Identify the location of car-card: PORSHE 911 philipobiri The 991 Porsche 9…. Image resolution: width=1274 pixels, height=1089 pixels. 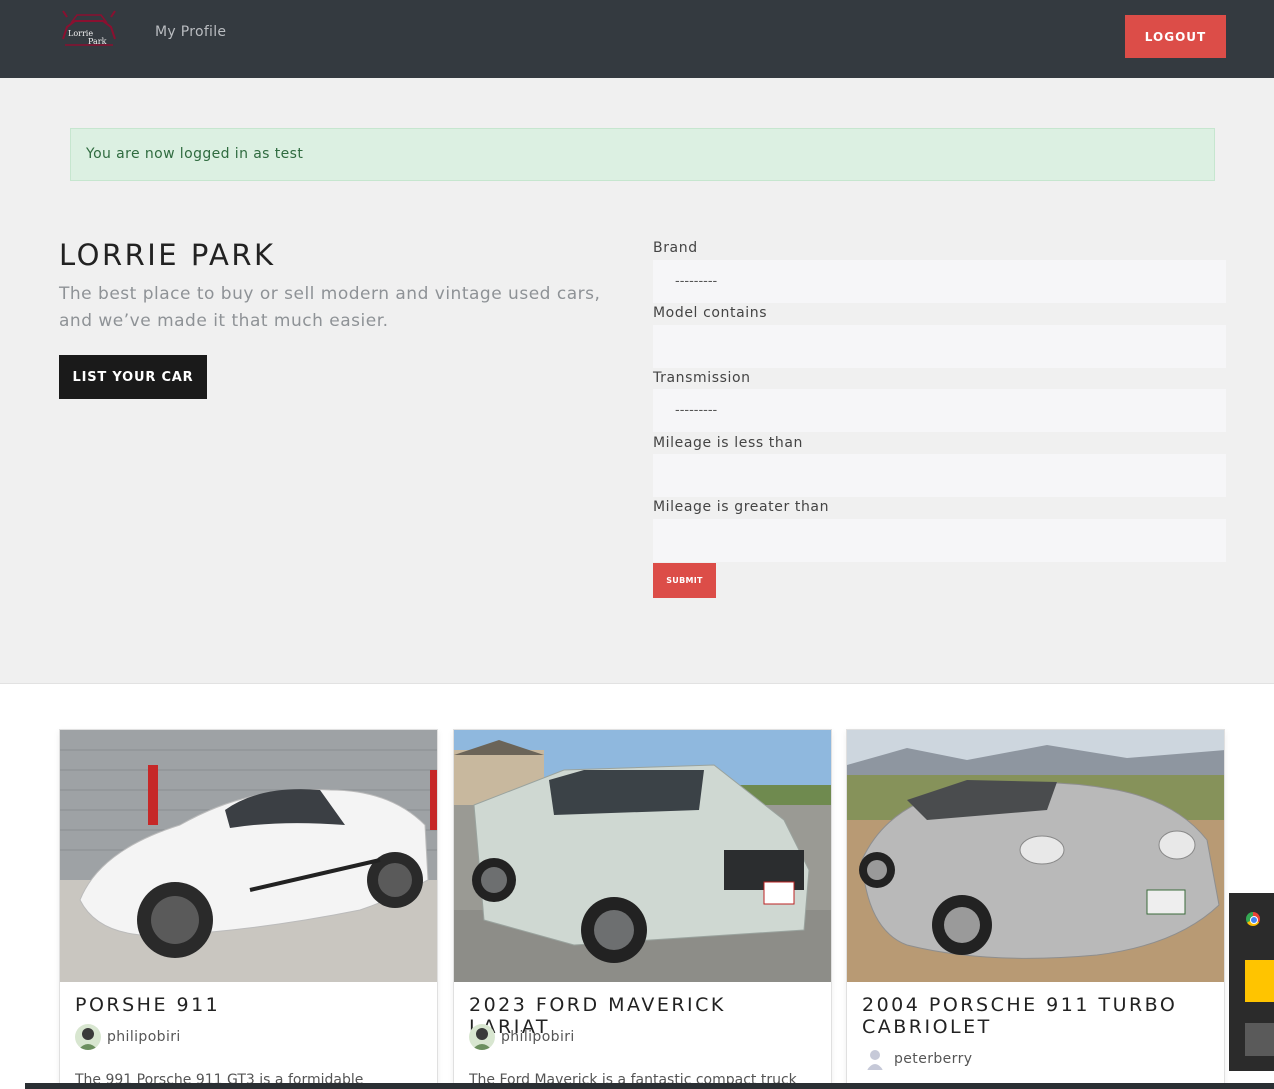
(248, 909).